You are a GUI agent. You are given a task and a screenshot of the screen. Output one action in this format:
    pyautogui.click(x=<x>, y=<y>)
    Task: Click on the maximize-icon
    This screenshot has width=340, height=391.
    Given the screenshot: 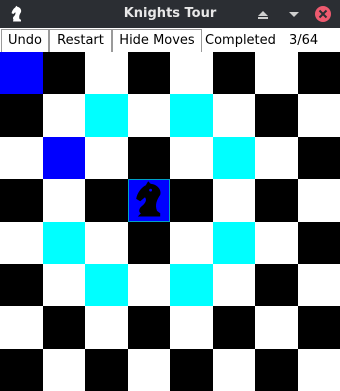 What is the action you would take?
    pyautogui.click(x=263, y=14)
    